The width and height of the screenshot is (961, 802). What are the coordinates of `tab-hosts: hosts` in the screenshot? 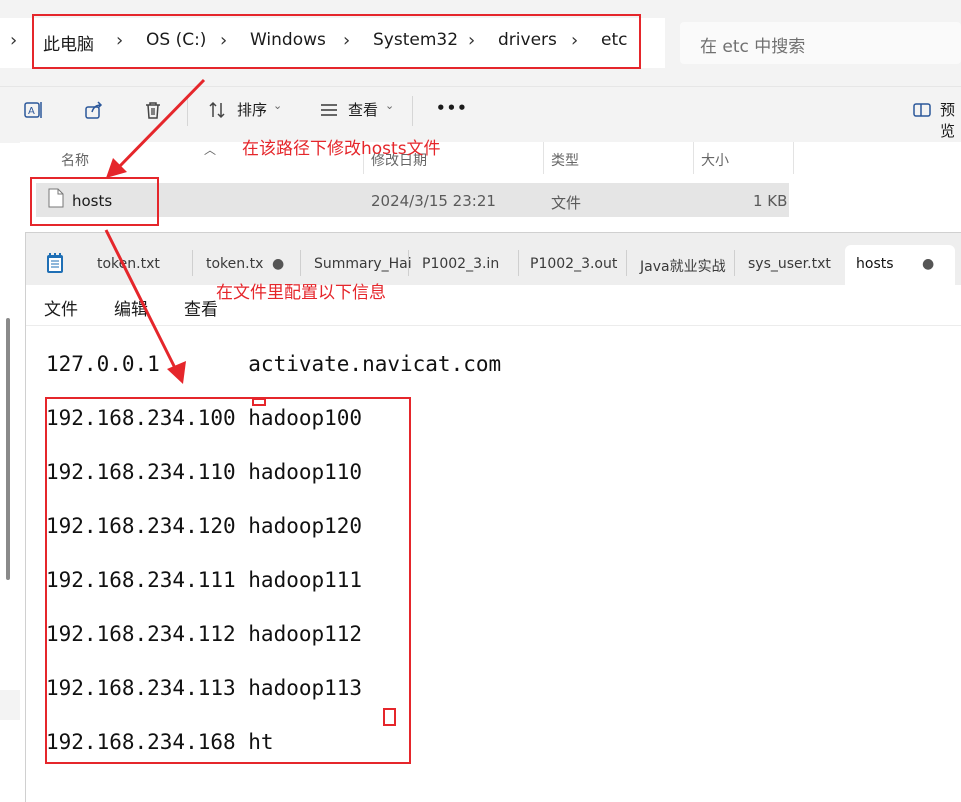 It's located at (875, 264).